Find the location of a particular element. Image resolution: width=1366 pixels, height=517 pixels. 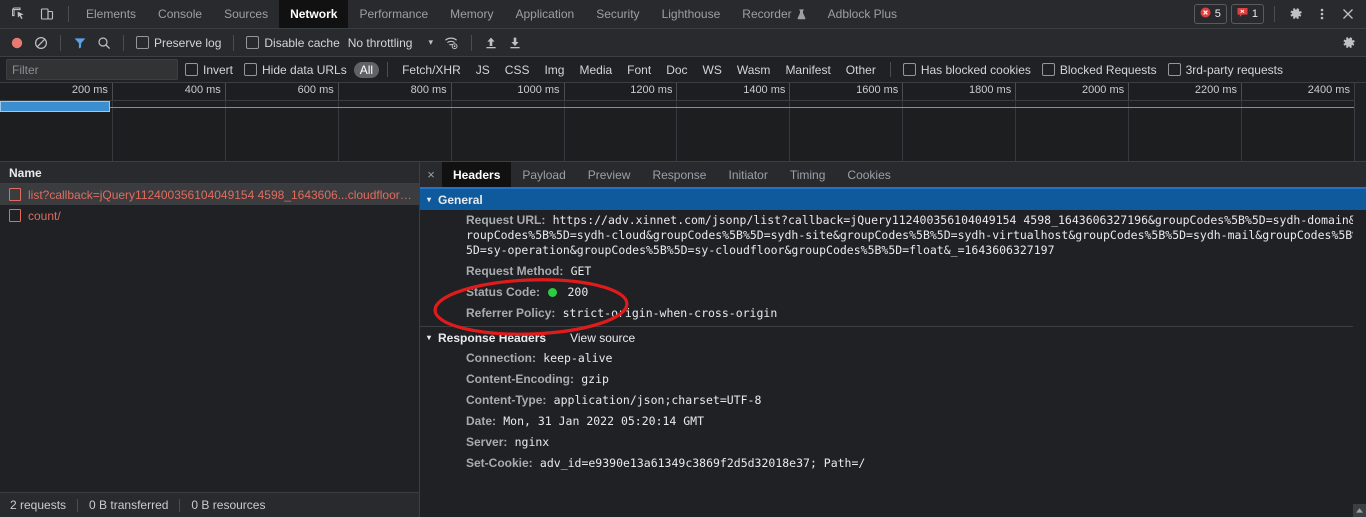

tab-application: Application is located at coordinates (544, 14).